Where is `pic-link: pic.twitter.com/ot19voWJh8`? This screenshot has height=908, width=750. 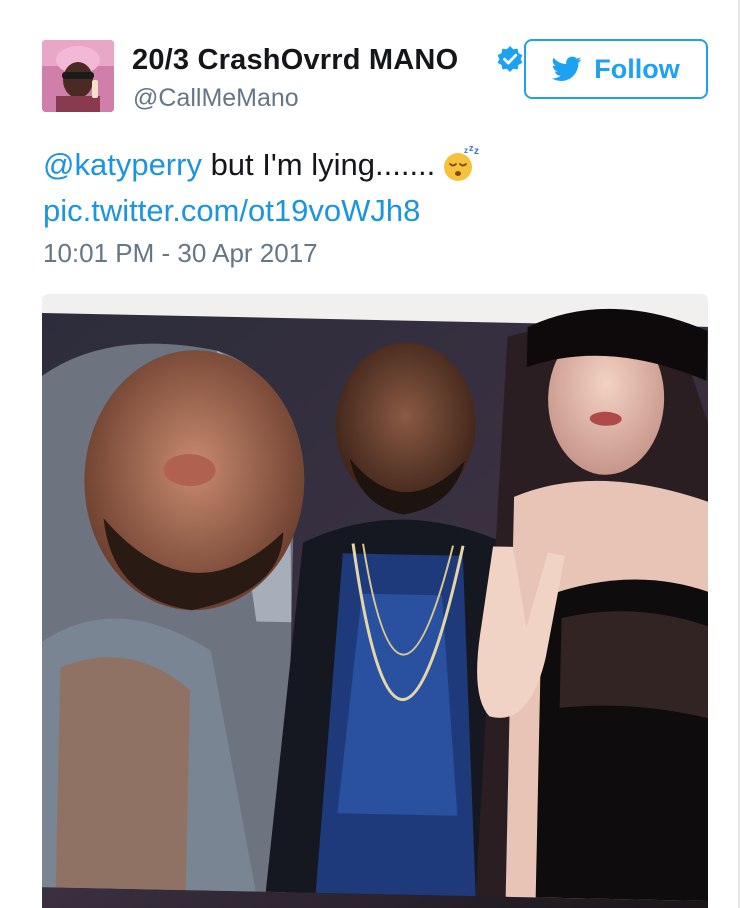 pic-link: pic.twitter.com/ot19voWJh8 is located at coordinates (231, 210).